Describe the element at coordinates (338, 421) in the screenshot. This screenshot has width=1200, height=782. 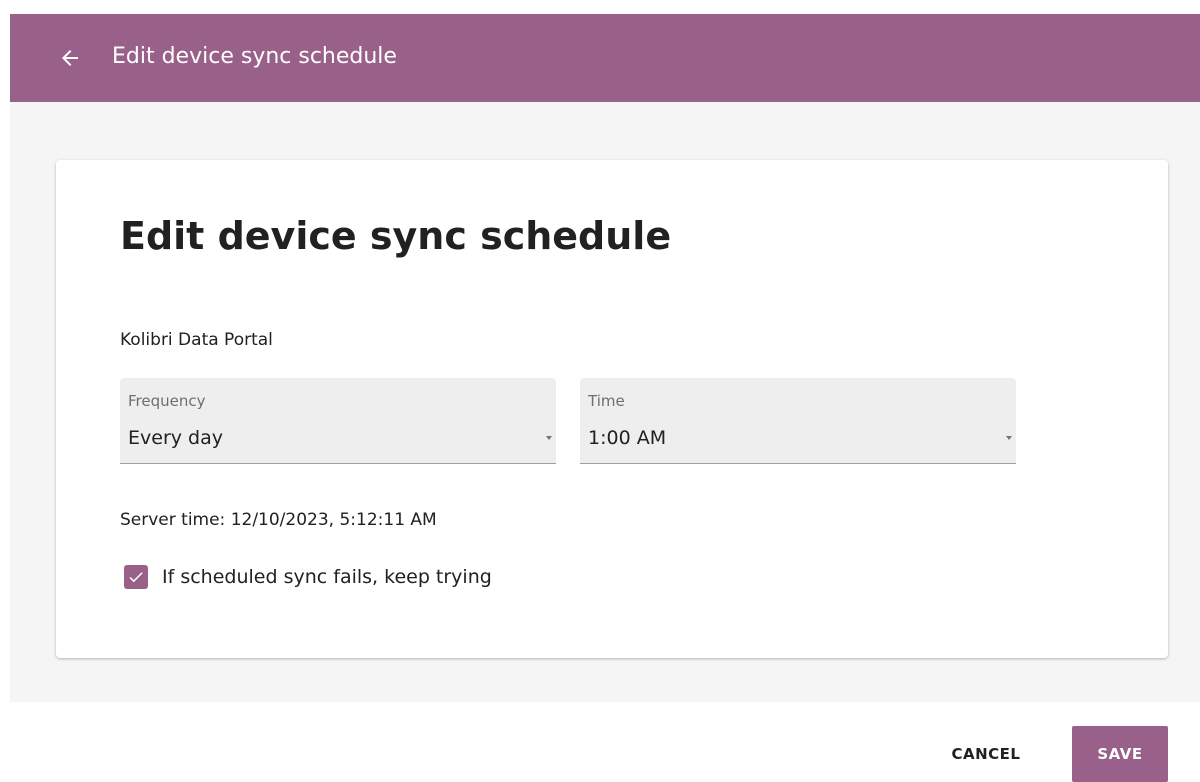
I see `frequency-select: Frequency Every day` at that location.